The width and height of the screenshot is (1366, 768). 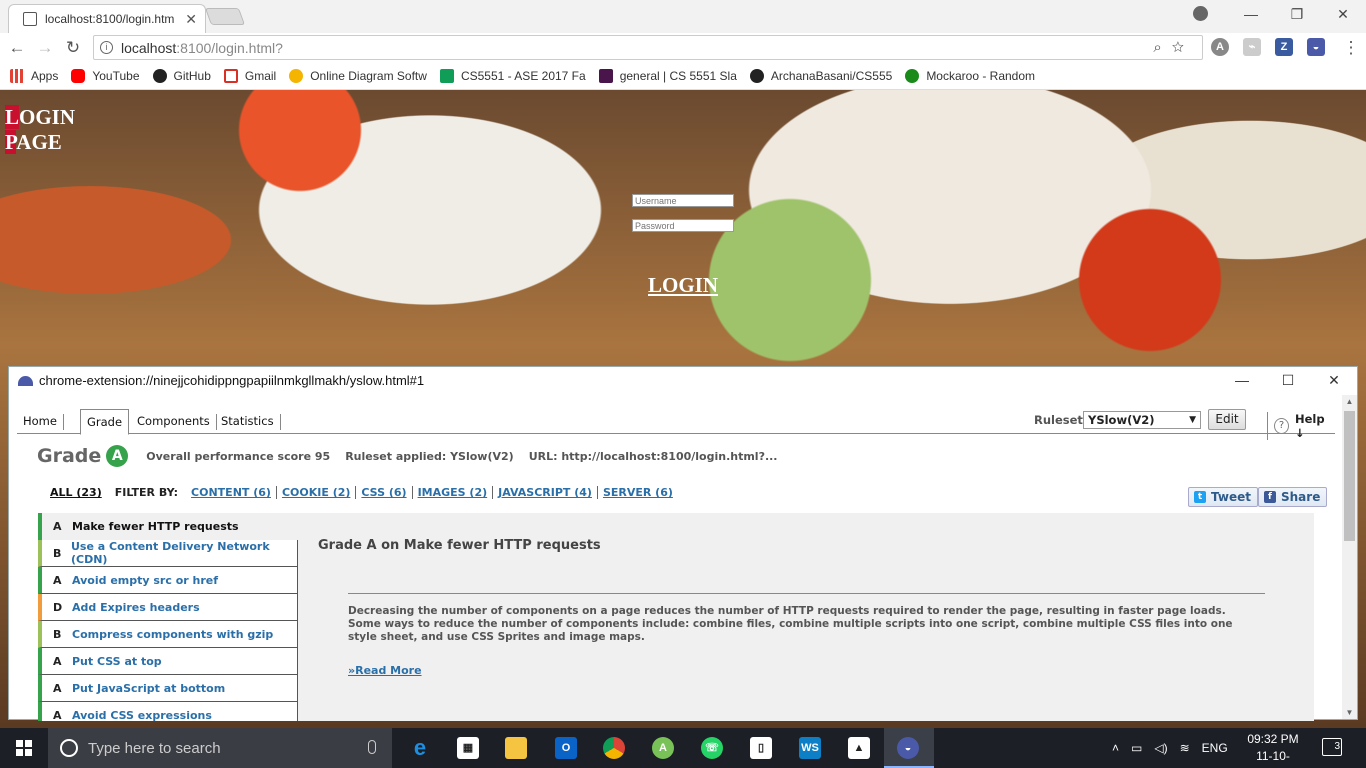 What do you see at coordinates (168, 688) in the screenshot?
I see `rule-item: A Put JavaScript at bottom` at bounding box center [168, 688].